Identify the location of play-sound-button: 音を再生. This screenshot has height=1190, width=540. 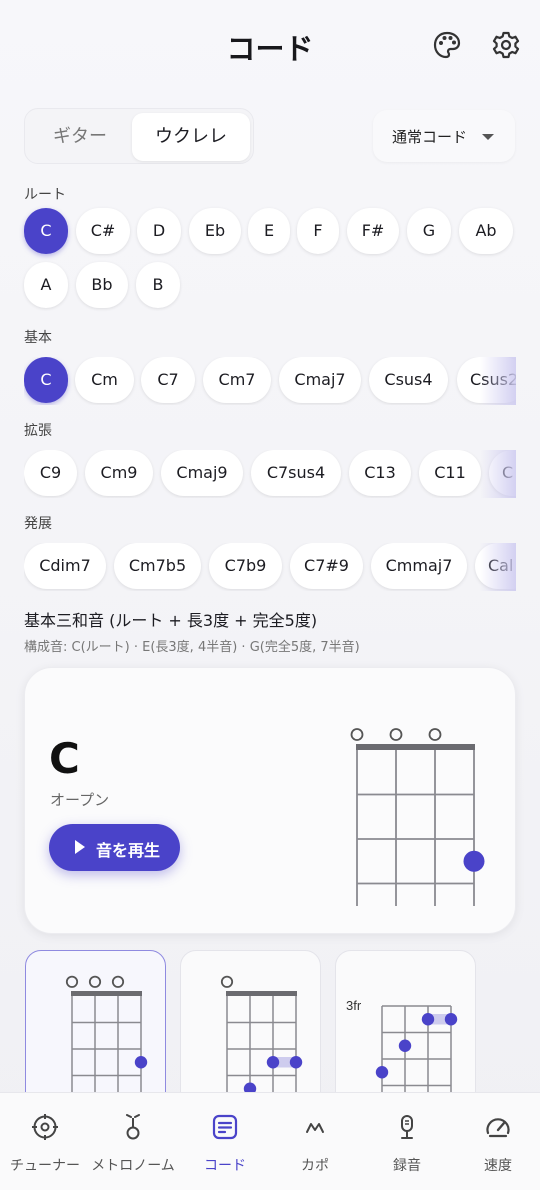
(114, 847).